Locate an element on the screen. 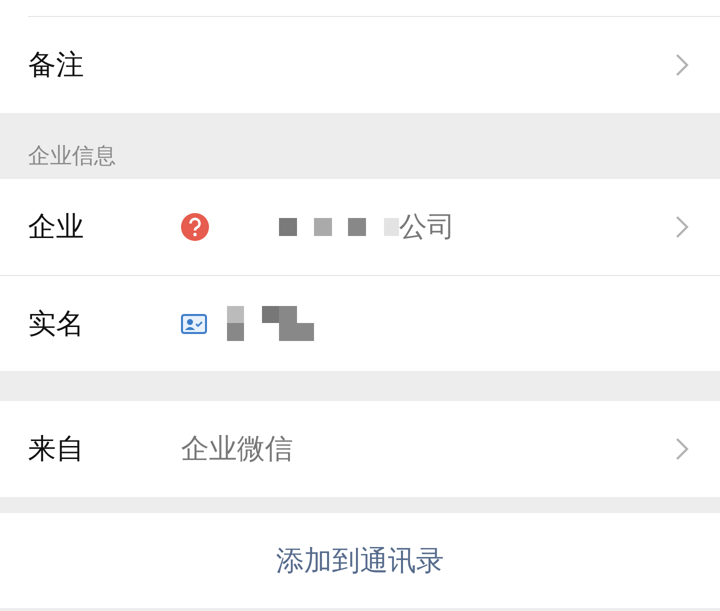  row-label: 备注 is located at coordinates (56, 65).